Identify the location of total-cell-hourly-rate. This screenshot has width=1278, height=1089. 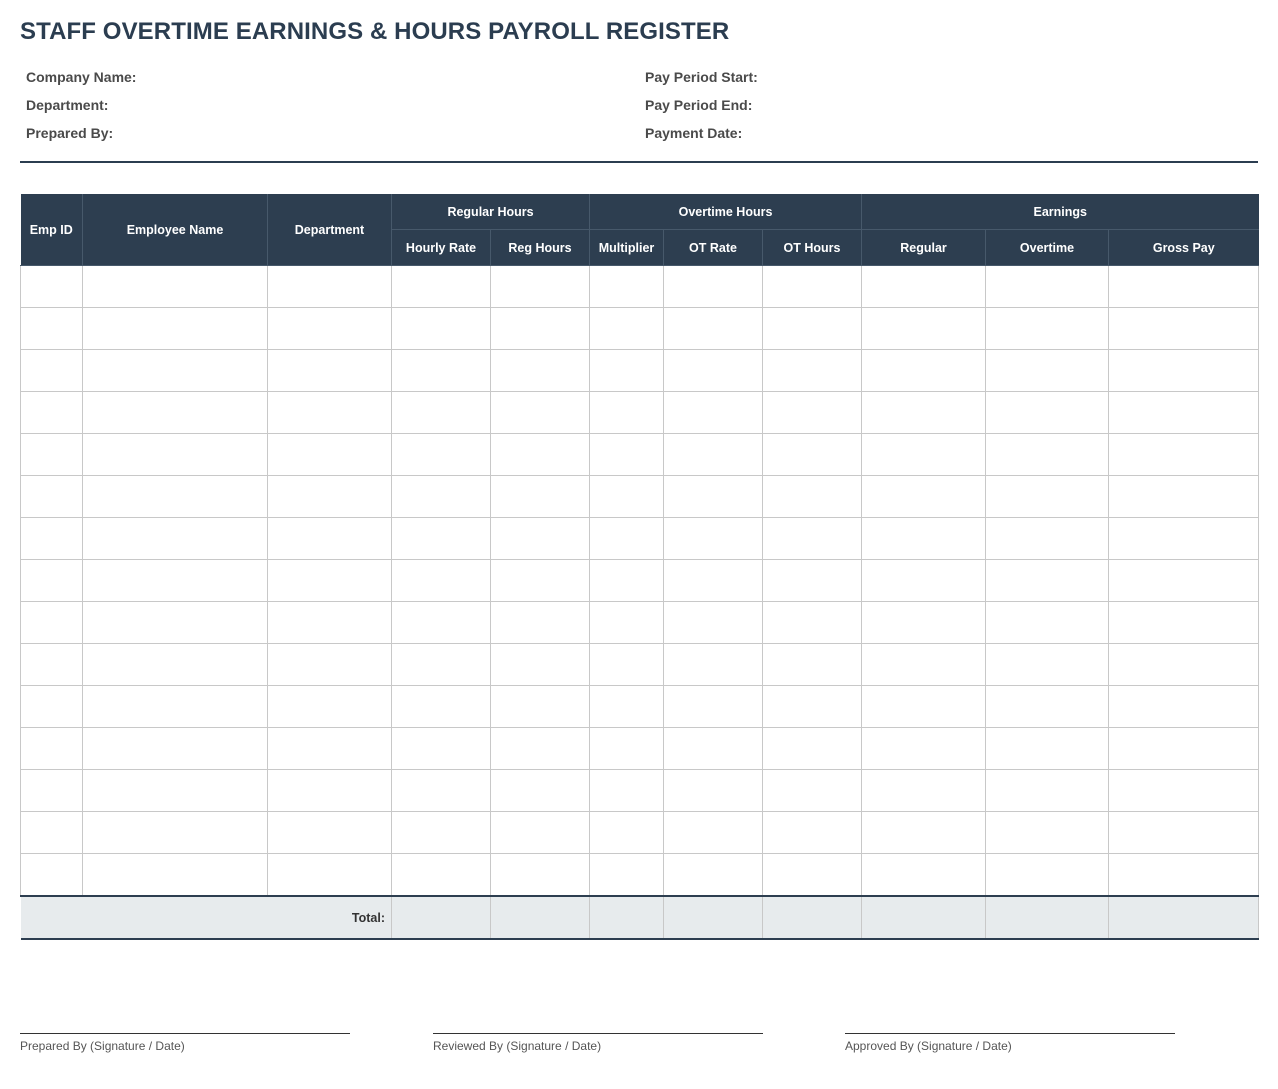
(441, 917).